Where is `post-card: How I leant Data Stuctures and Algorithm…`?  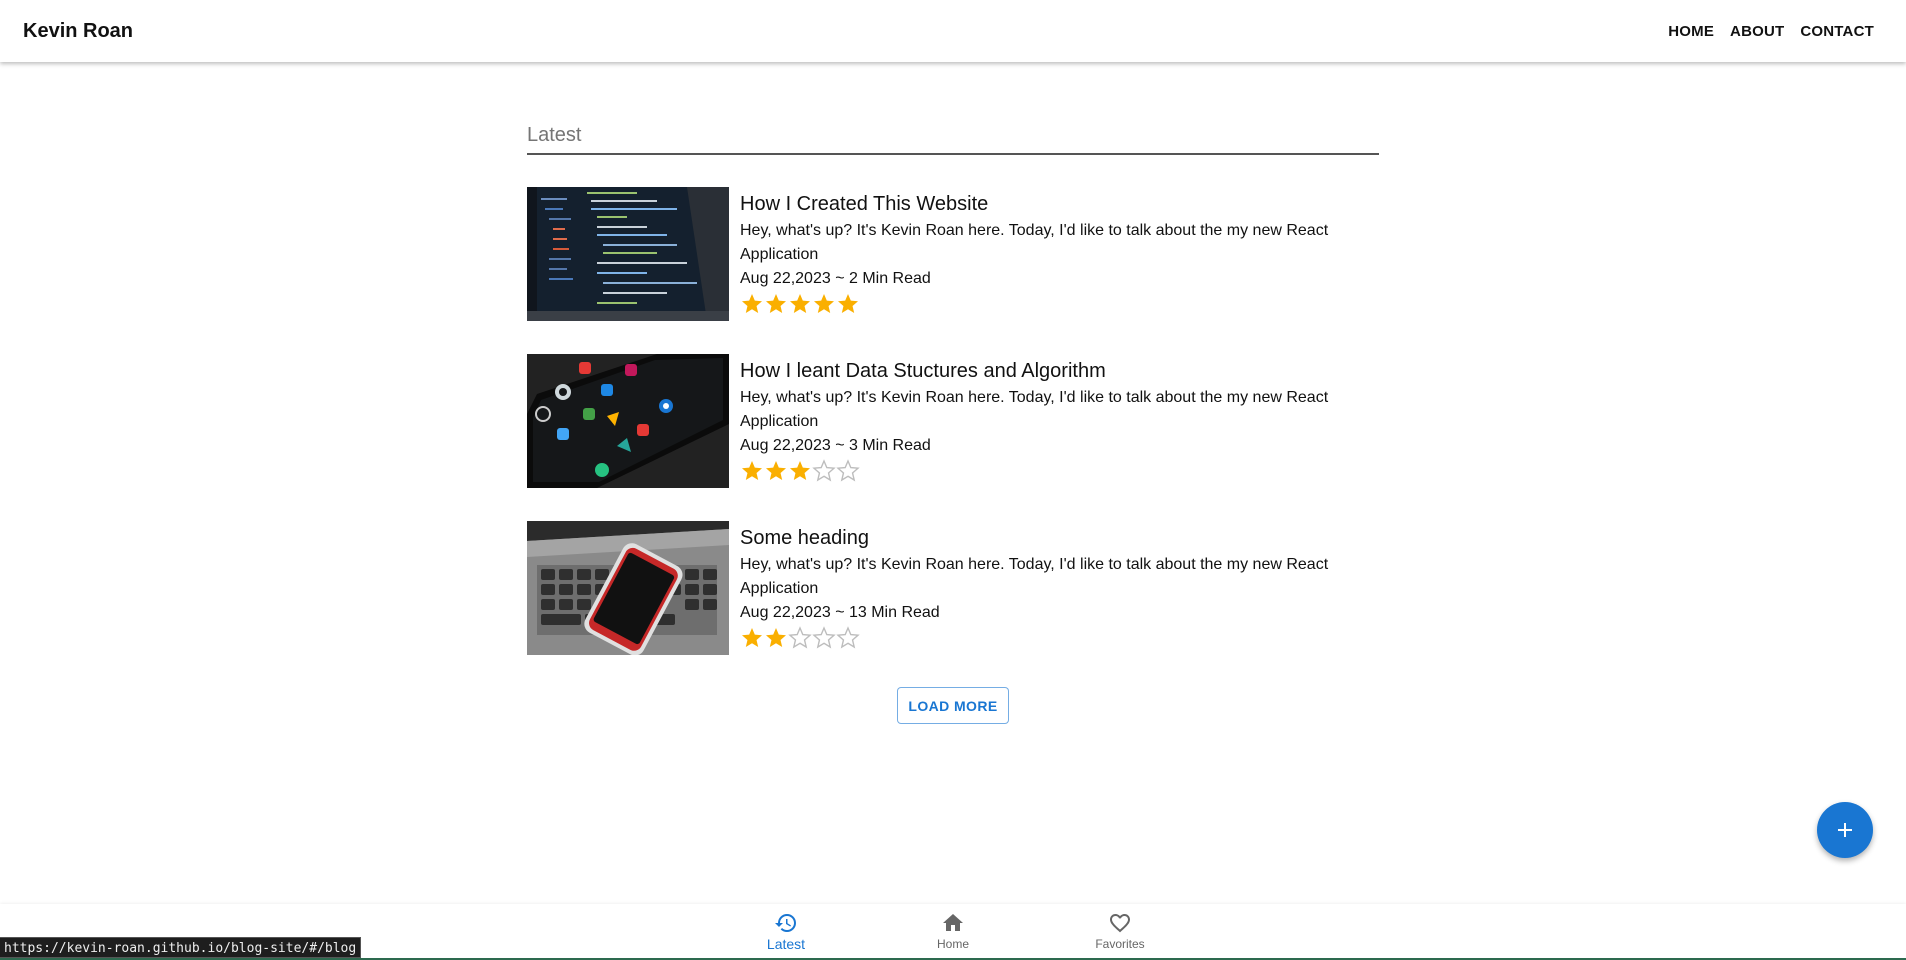 post-card: How I leant Data Stuctures and Algorithm… is located at coordinates (953, 421).